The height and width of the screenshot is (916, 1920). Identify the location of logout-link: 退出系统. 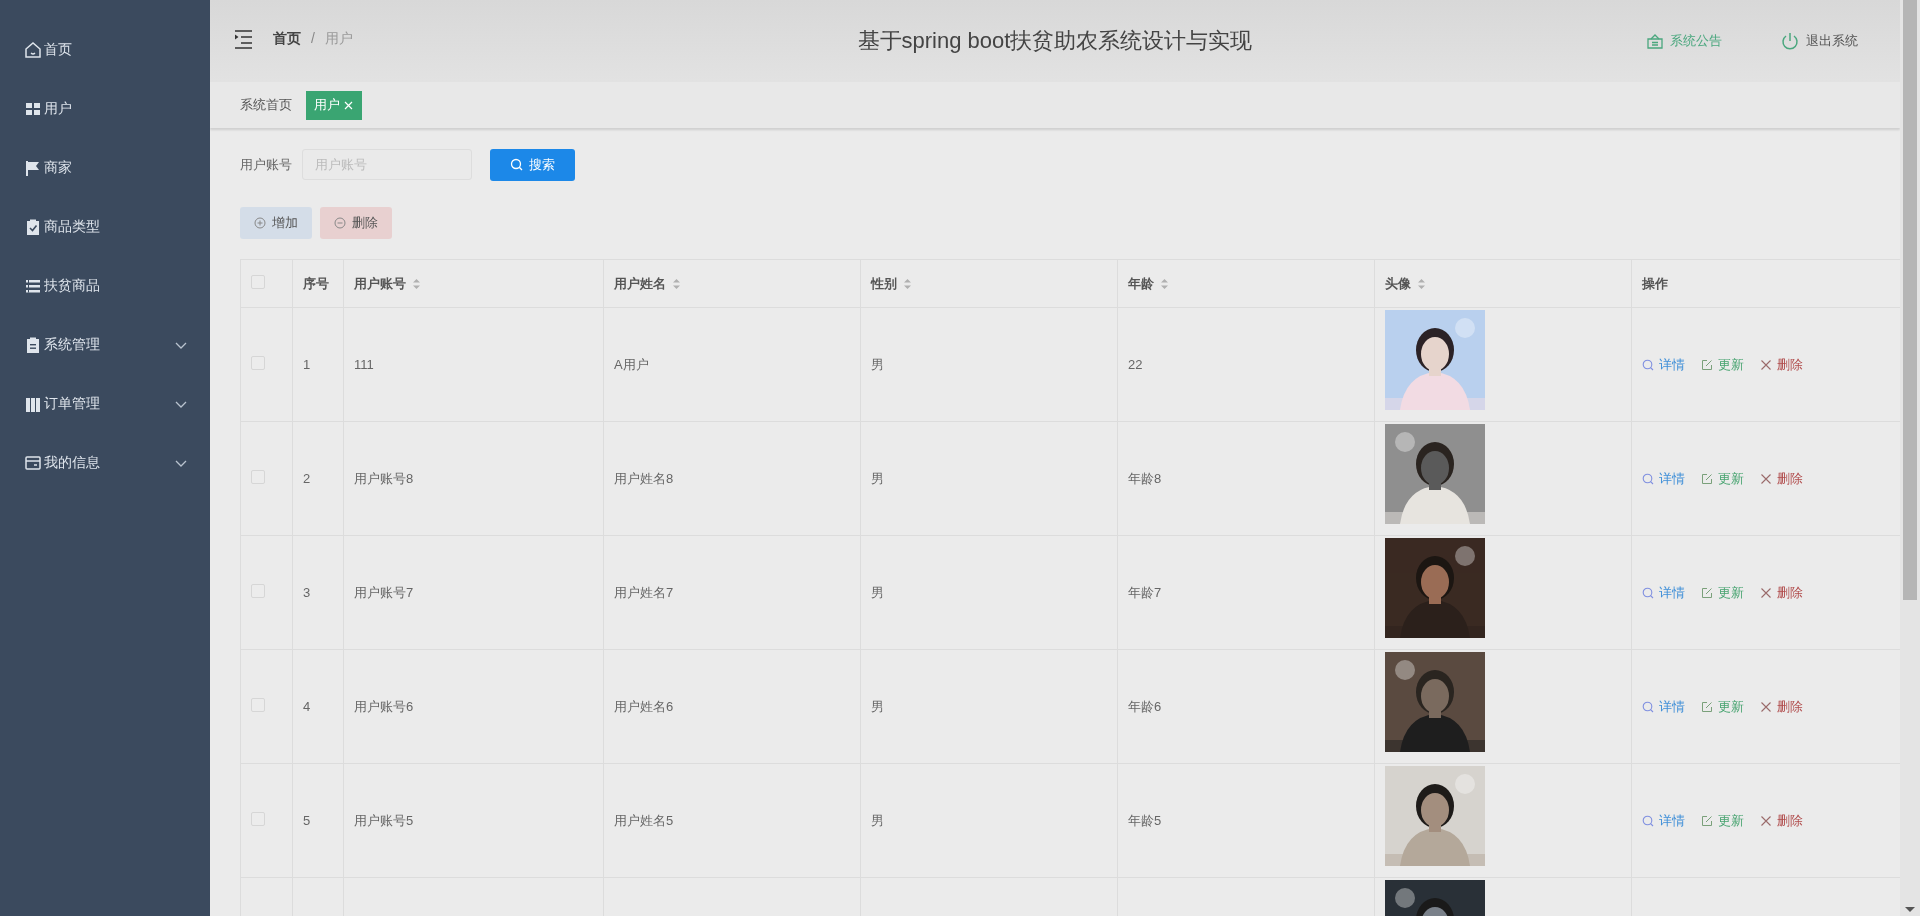
(1819, 41).